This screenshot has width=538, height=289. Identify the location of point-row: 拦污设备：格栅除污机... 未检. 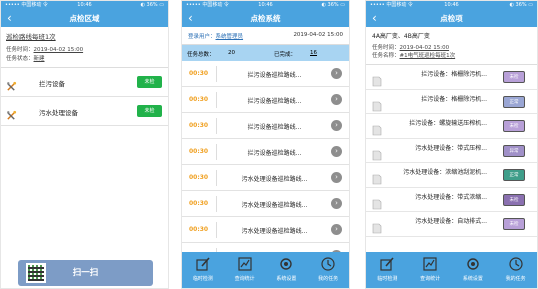
(451, 77).